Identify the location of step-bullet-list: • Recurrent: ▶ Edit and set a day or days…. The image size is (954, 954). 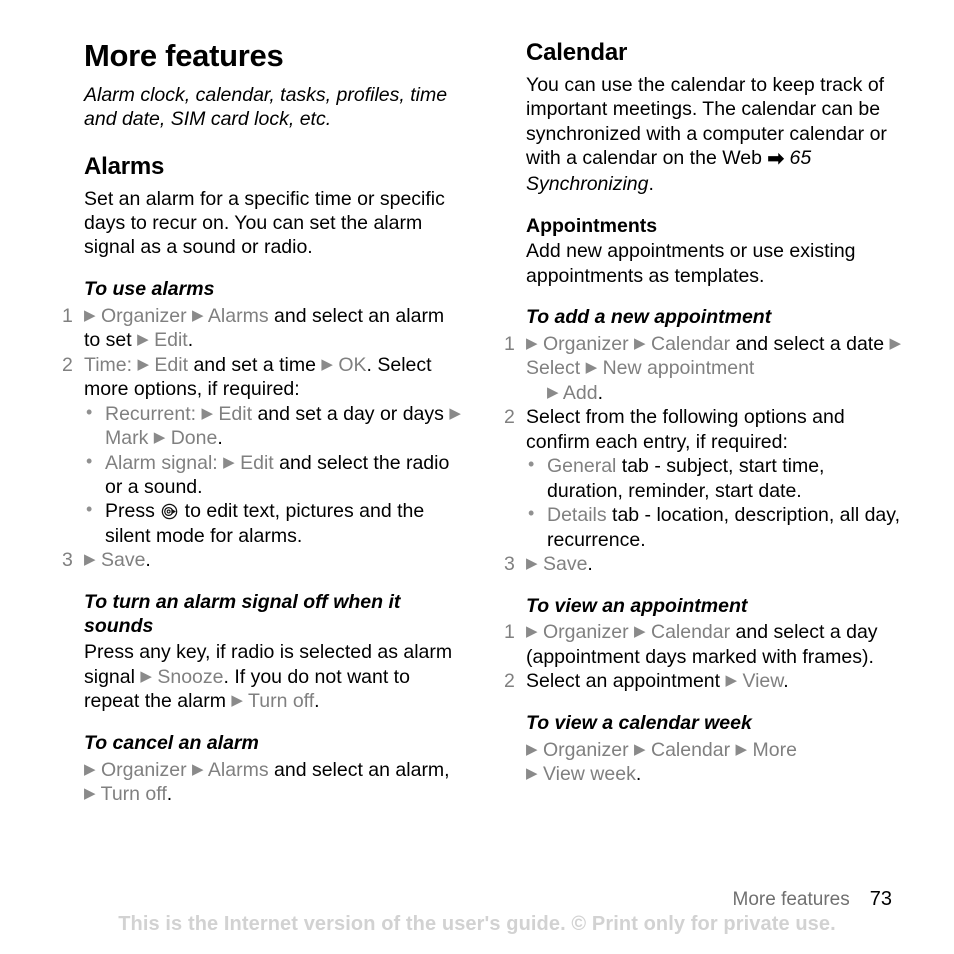
(273, 475).